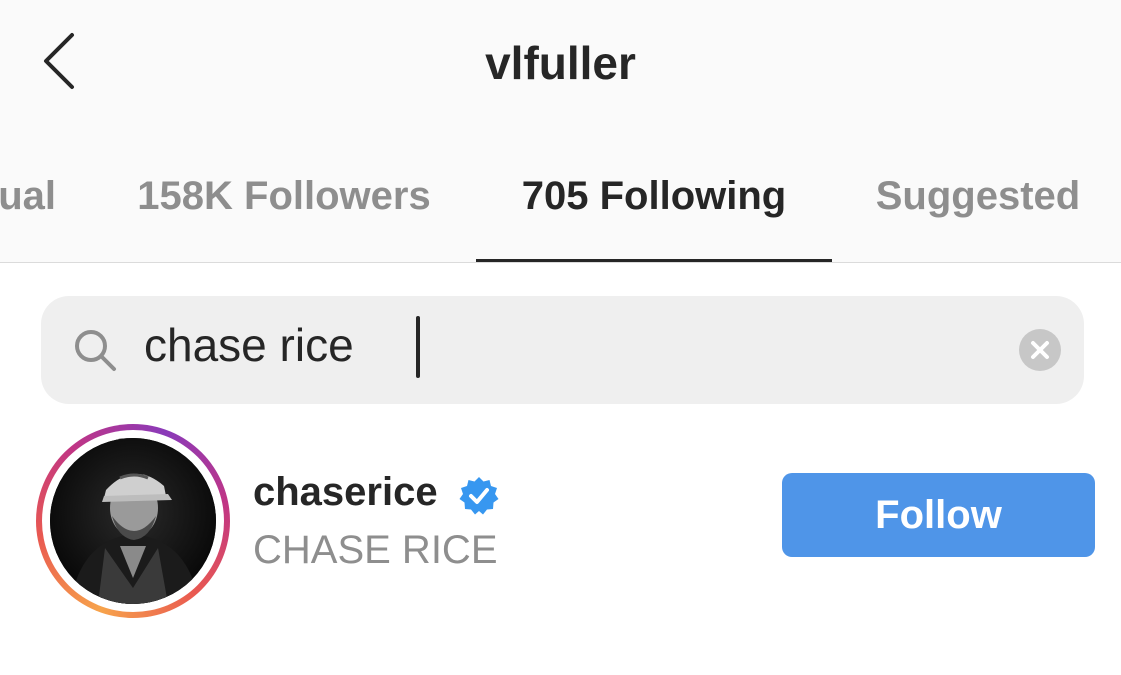 This screenshot has height=675, width=1121. I want to click on search-bar: chase rice, so click(562, 350).